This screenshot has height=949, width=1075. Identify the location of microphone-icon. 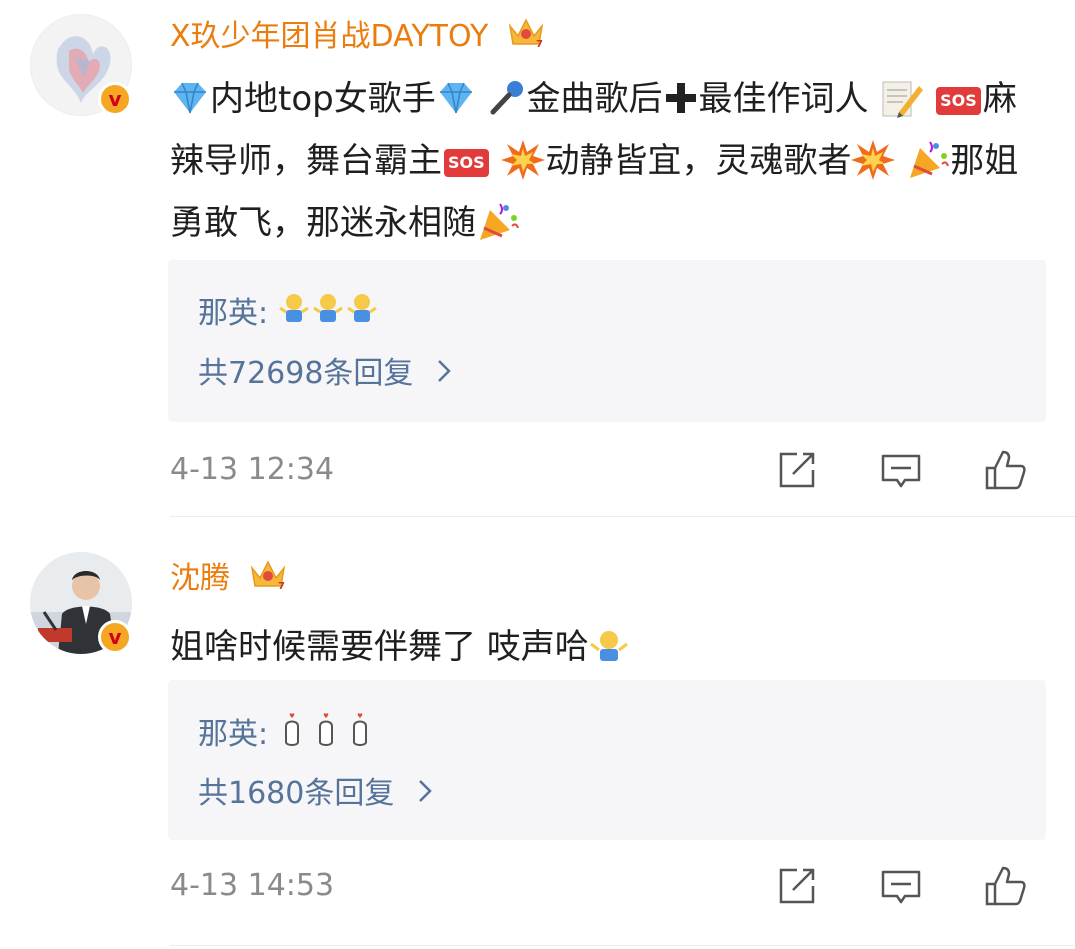
(507, 101).